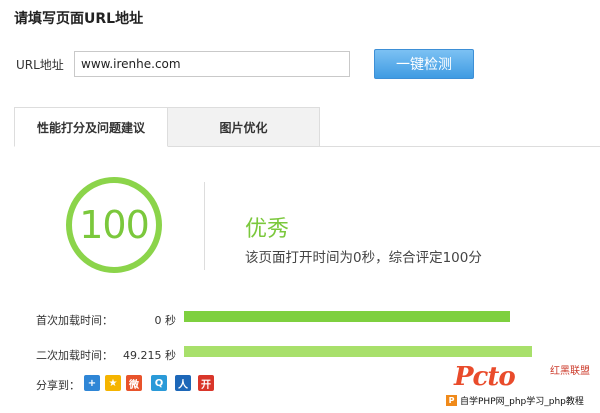  What do you see at coordinates (570, 371) in the screenshot?
I see `watermark-side-text: 红黑联盟` at bounding box center [570, 371].